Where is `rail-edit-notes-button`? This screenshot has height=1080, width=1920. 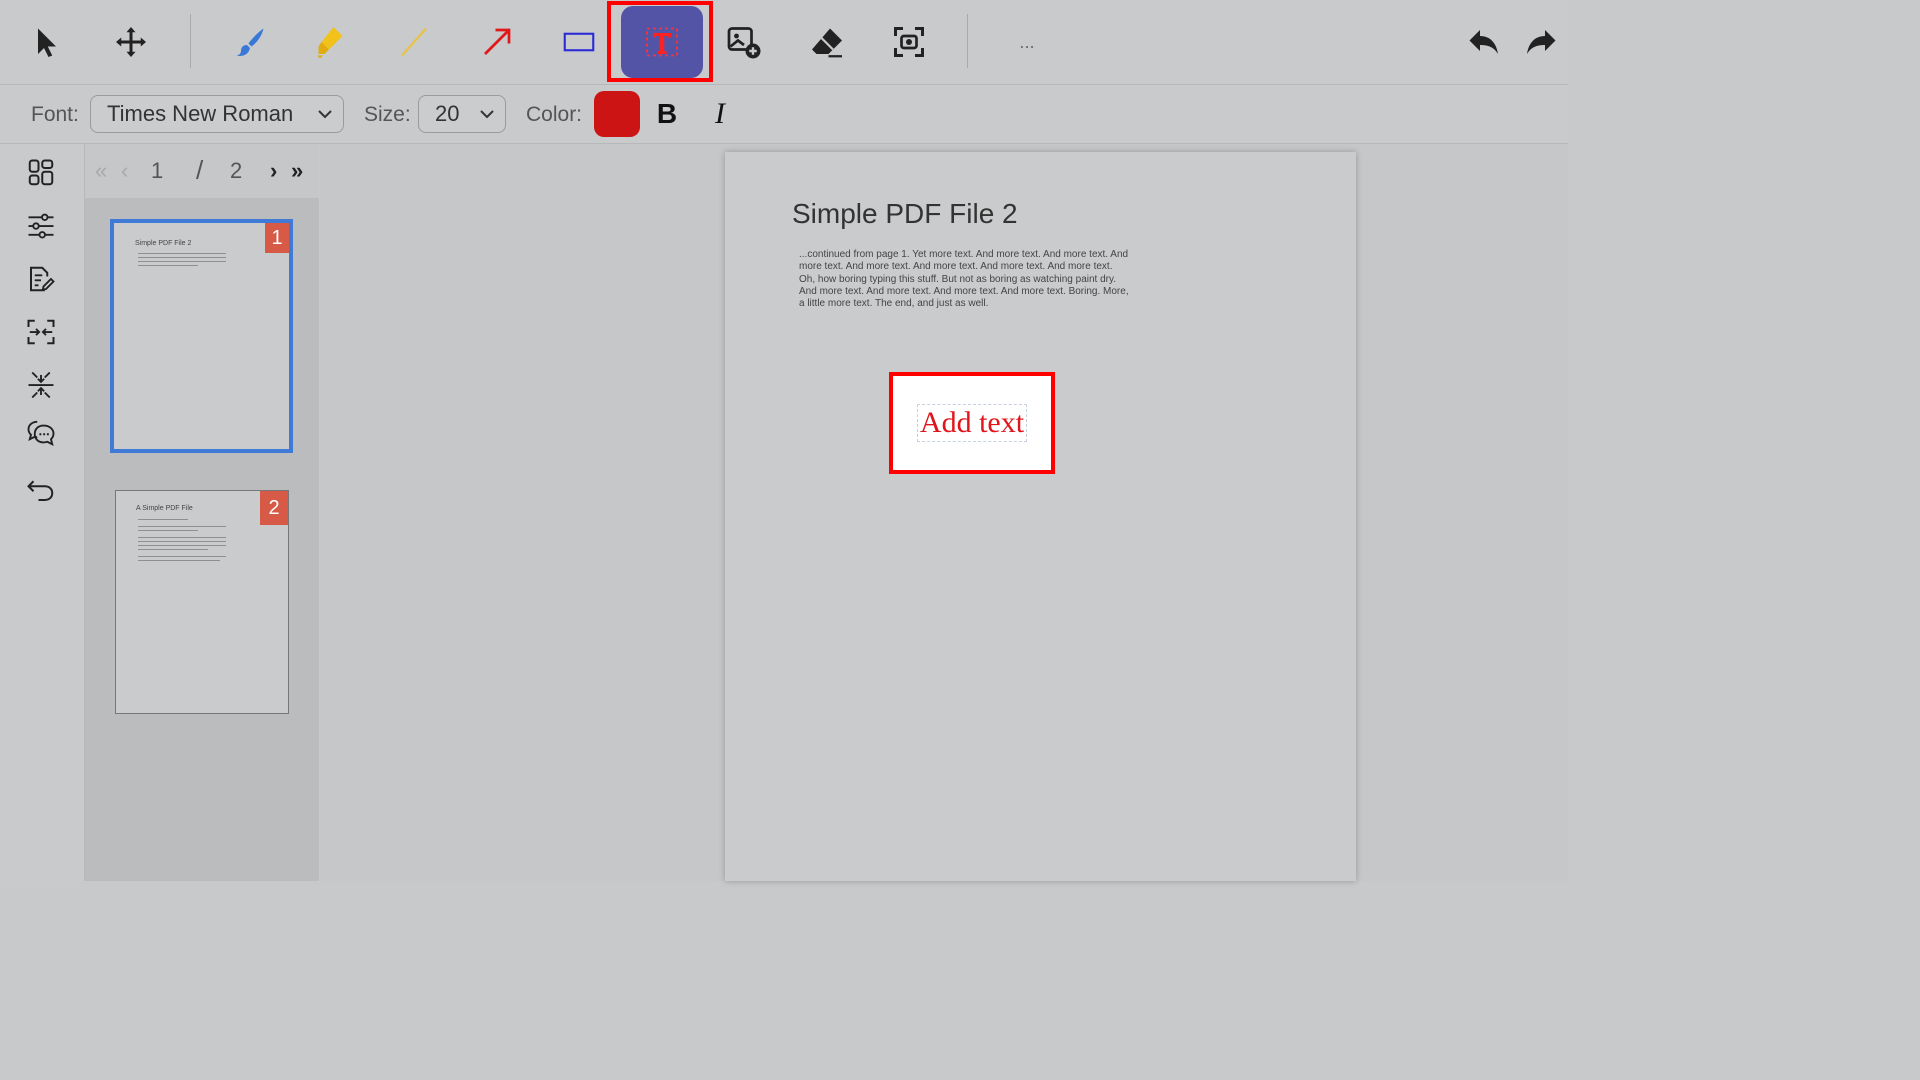
rail-edit-notes-button is located at coordinates (41, 279).